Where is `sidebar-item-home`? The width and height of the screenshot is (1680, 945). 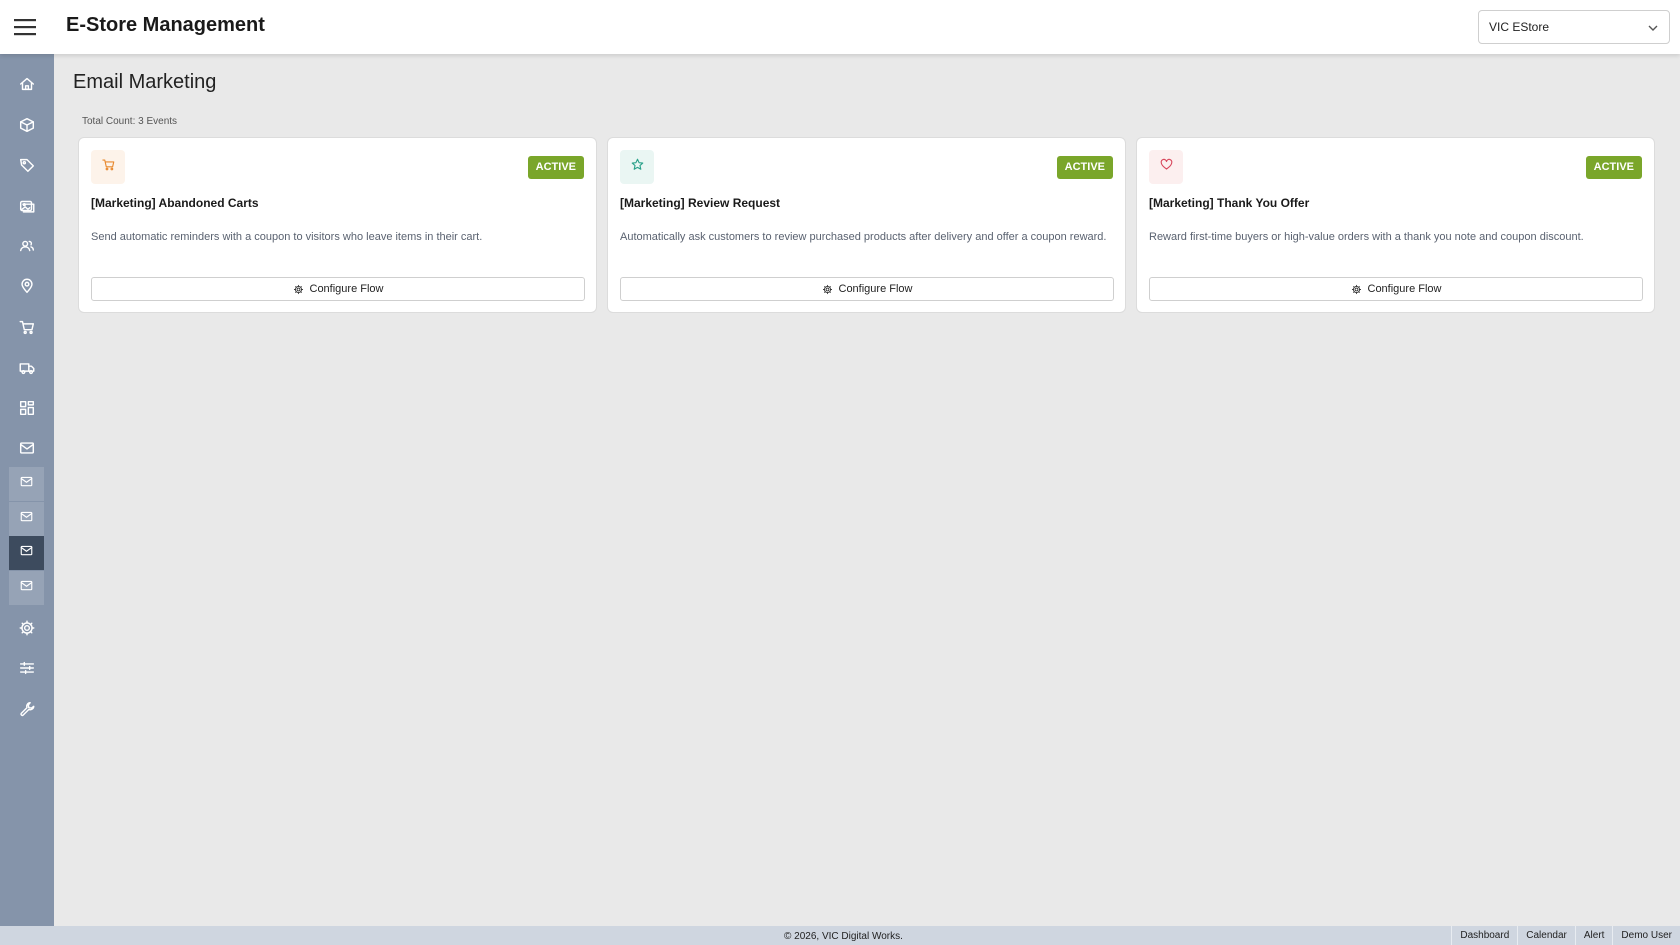 sidebar-item-home is located at coordinates (27, 84).